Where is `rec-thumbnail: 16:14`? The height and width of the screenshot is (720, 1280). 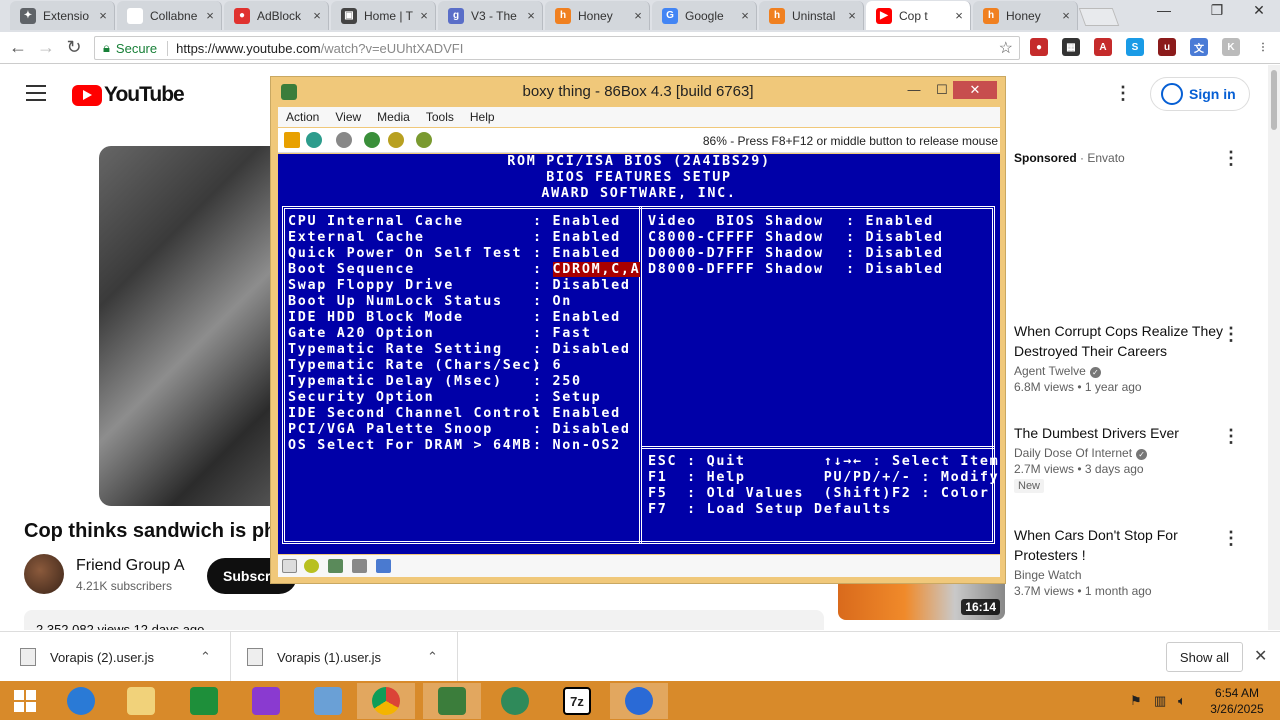 rec-thumbnail: 16:14 is located at coordinates (921, 601).